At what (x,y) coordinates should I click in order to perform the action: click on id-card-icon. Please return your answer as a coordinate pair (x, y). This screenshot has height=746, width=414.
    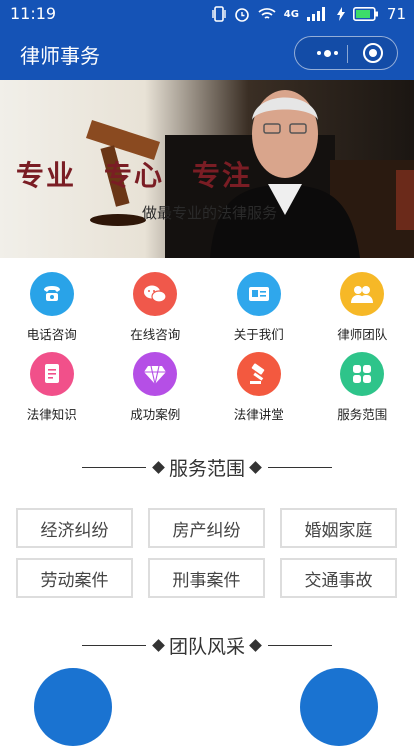
    Looking at the image, I should click on (259, 294).